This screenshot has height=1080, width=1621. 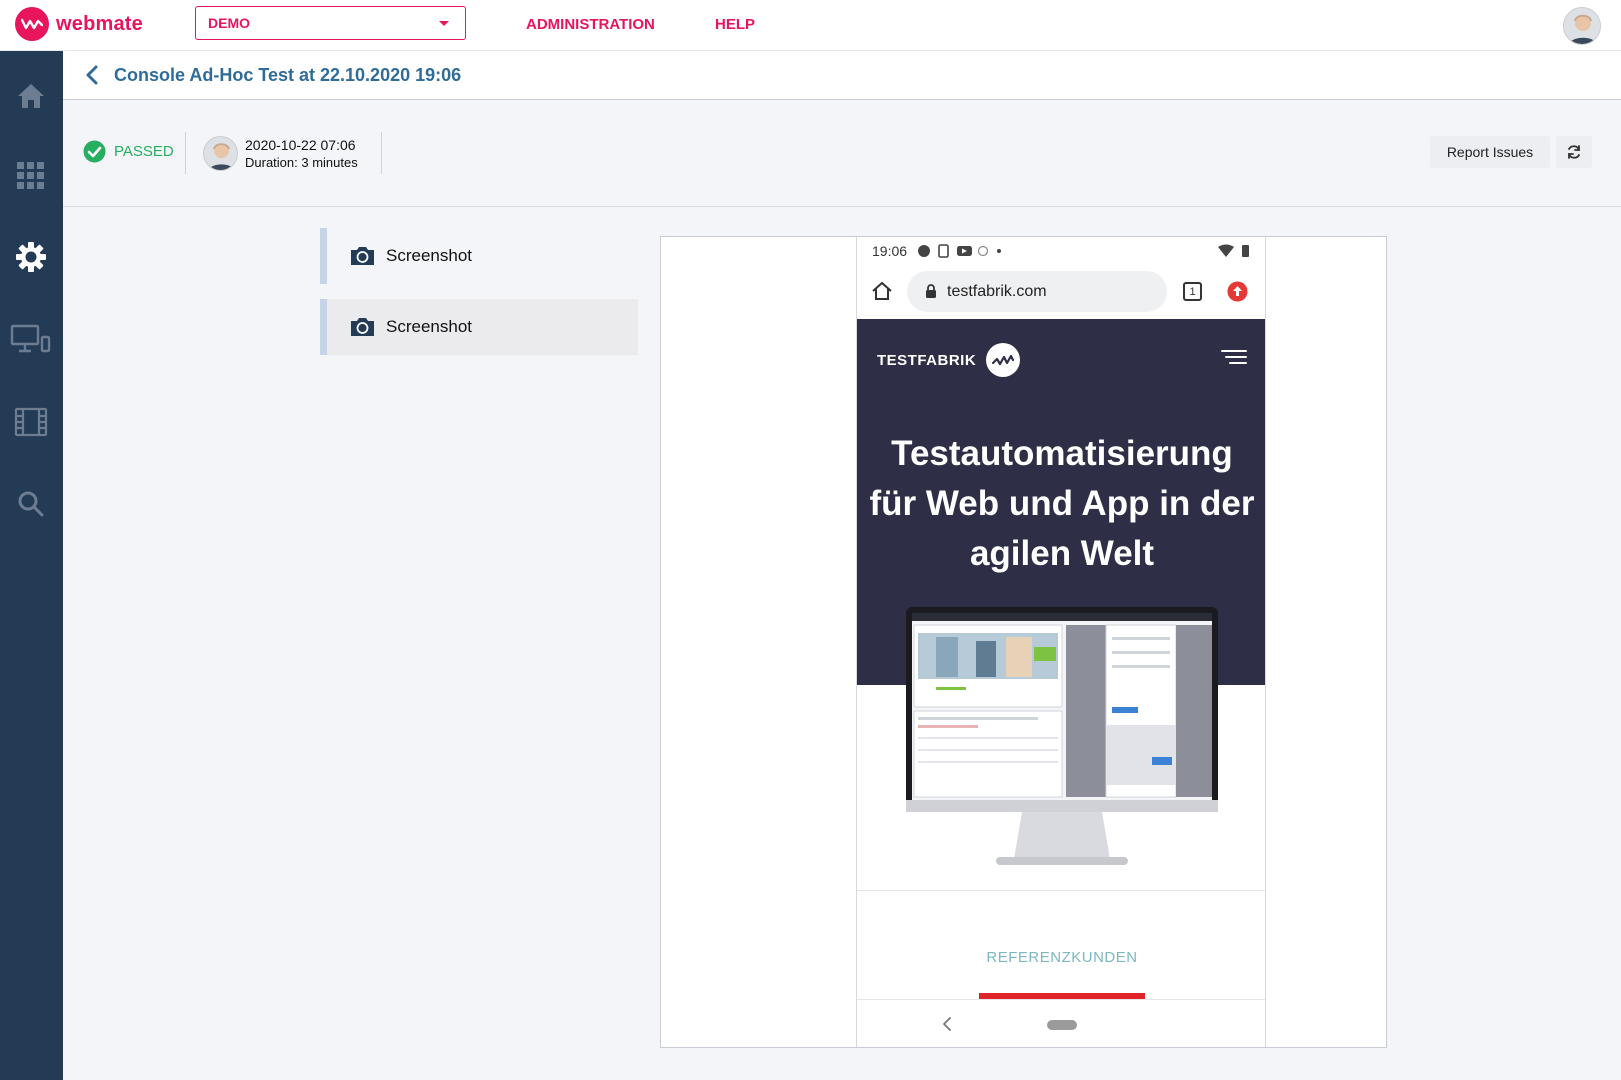 I want to click on apps-grid-icon, so click(x=31, y=176).